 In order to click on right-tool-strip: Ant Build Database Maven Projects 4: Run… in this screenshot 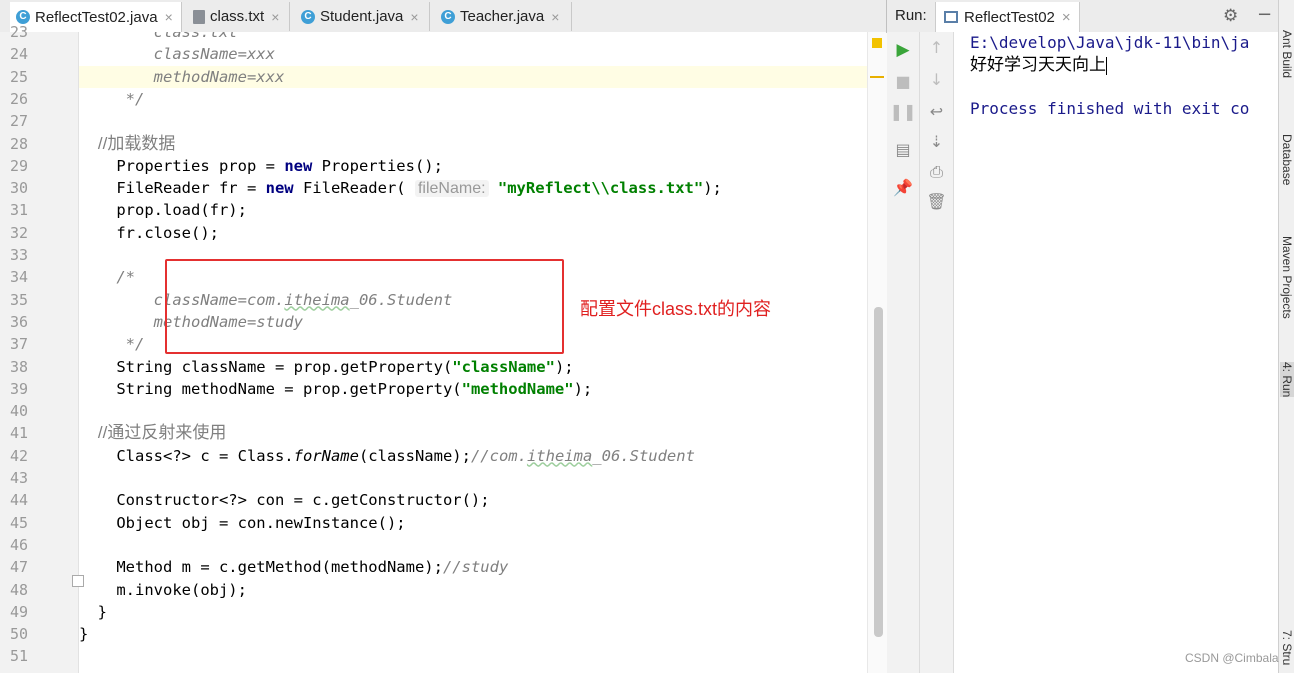, I will do `click(1286, 336)`.